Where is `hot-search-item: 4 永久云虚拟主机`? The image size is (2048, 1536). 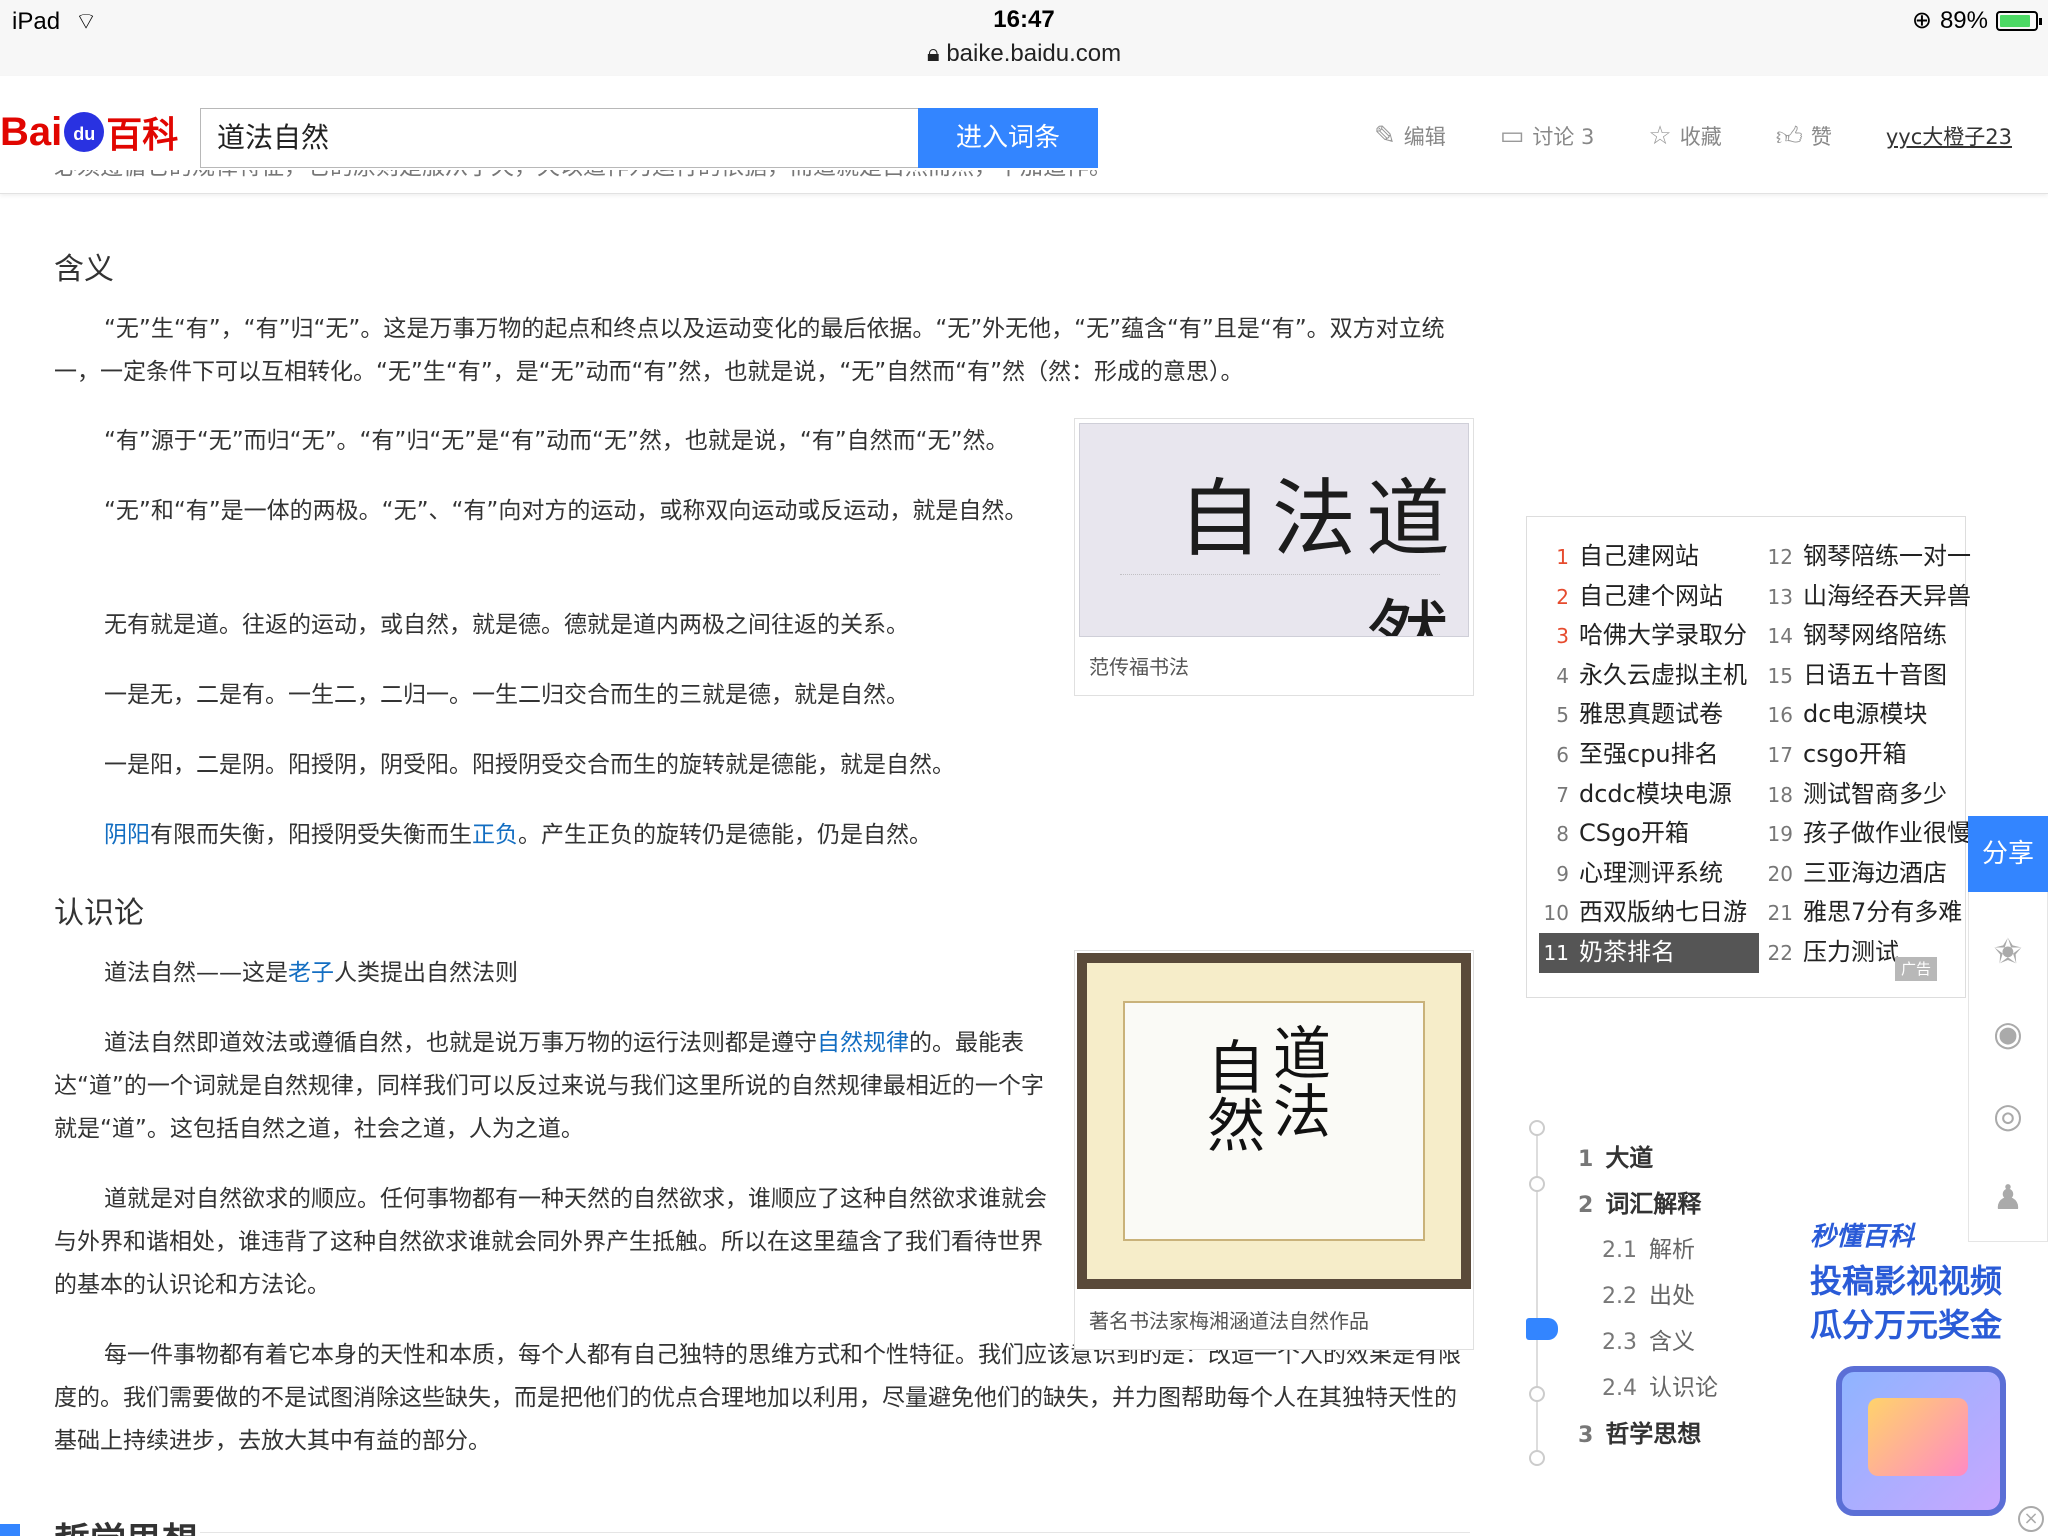
hot-search-item: 4 永久云虚拟主机 is located at coordinates (1649, 676).